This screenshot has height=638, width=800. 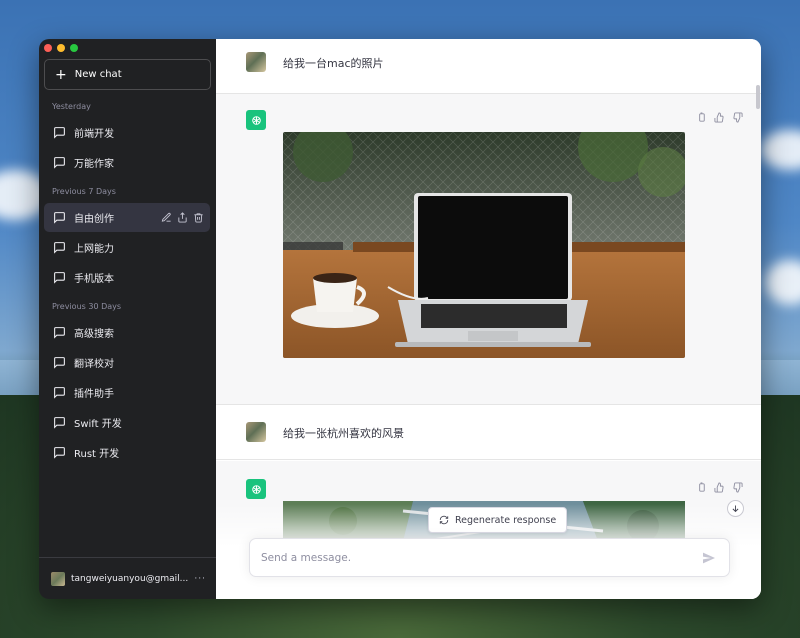 I want to click on user-message-text: 给我一台mac的照片, so click(x=333, y=63).